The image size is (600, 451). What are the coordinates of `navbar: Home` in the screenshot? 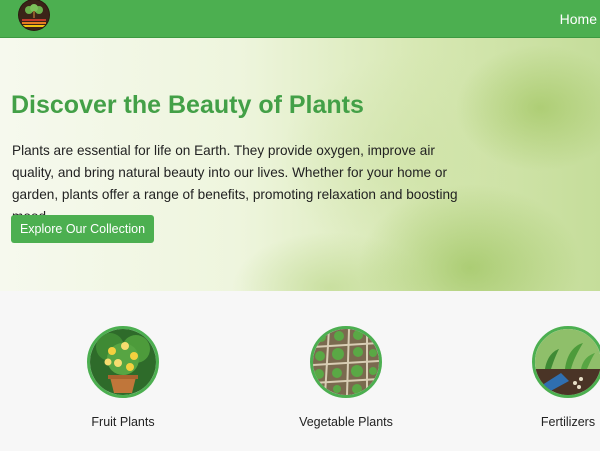 It's located at (300, 19).